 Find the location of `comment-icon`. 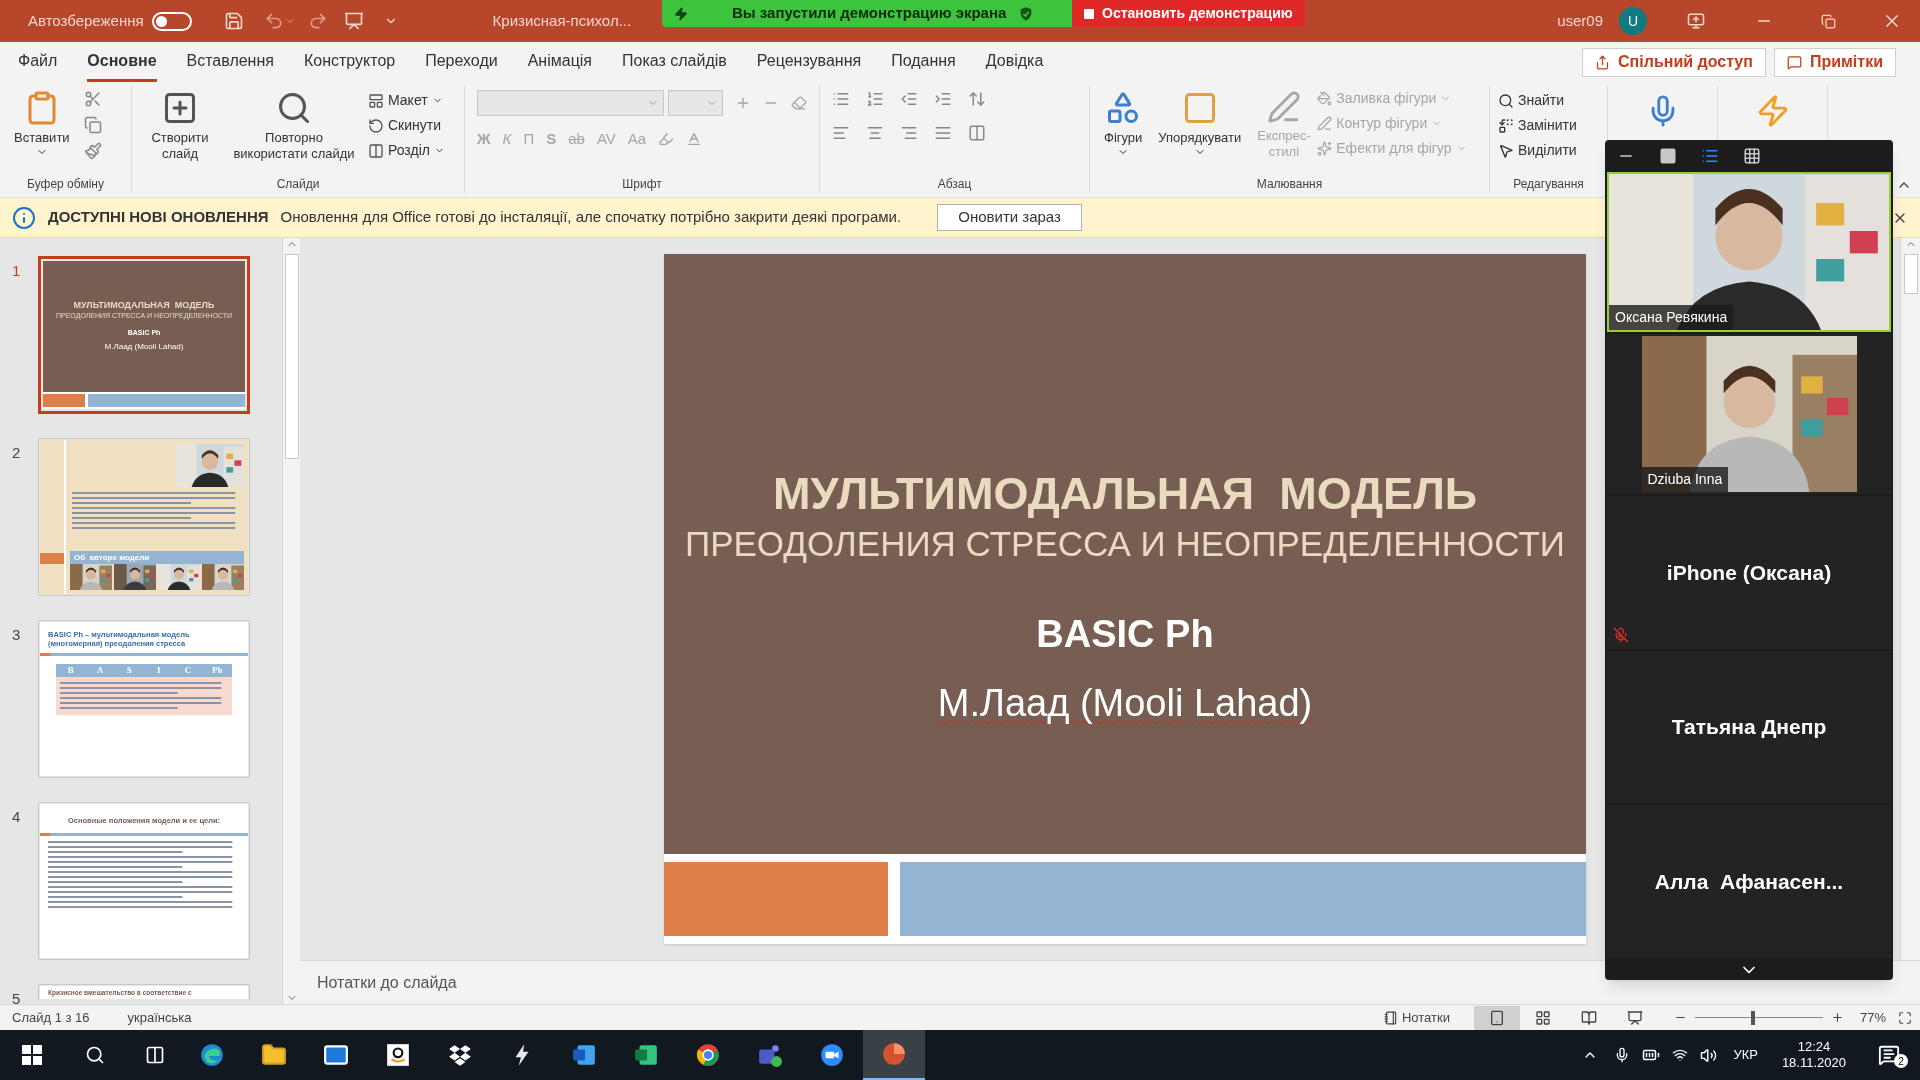

comment-icon is located at coordinates (1794, 62).